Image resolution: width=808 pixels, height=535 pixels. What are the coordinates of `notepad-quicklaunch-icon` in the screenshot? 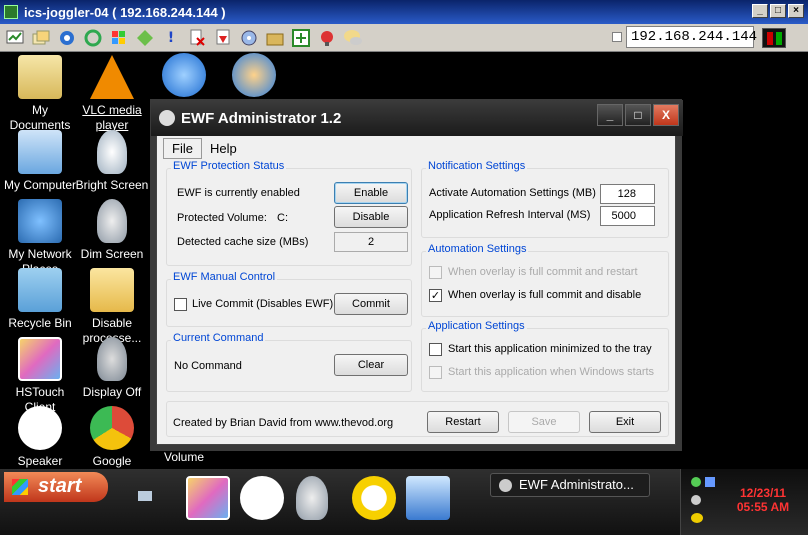 It's located at (428, 498).